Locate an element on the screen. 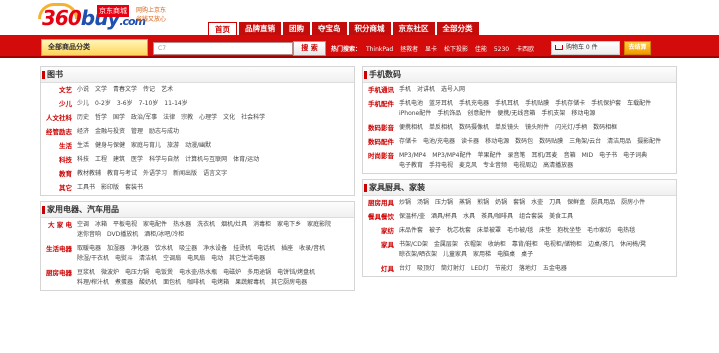 This screenshot has width=719, height=353. subcategory-link: 酒柜/冰吧/冷柜 is located at coordinates (164, 235).